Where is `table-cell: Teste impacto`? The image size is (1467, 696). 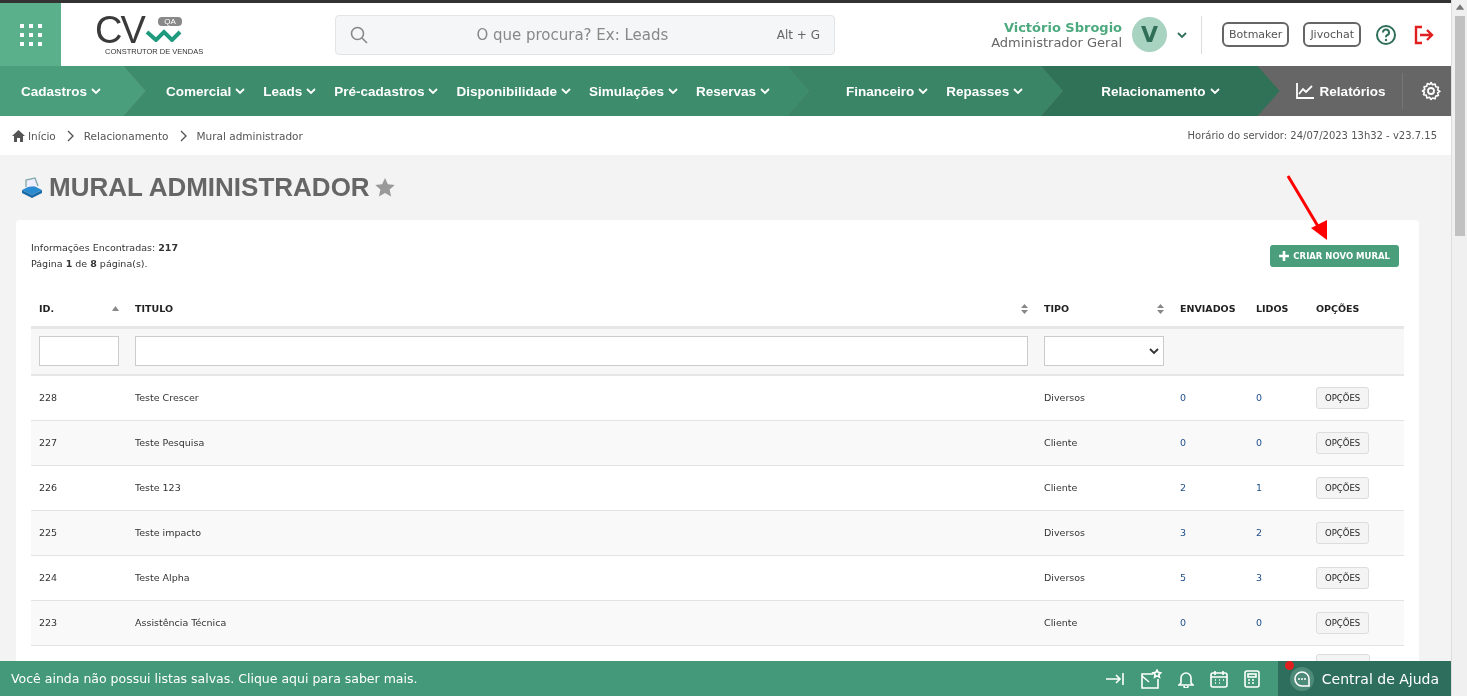 table-cell: Teste impacto is located at coordinates (168, 532).